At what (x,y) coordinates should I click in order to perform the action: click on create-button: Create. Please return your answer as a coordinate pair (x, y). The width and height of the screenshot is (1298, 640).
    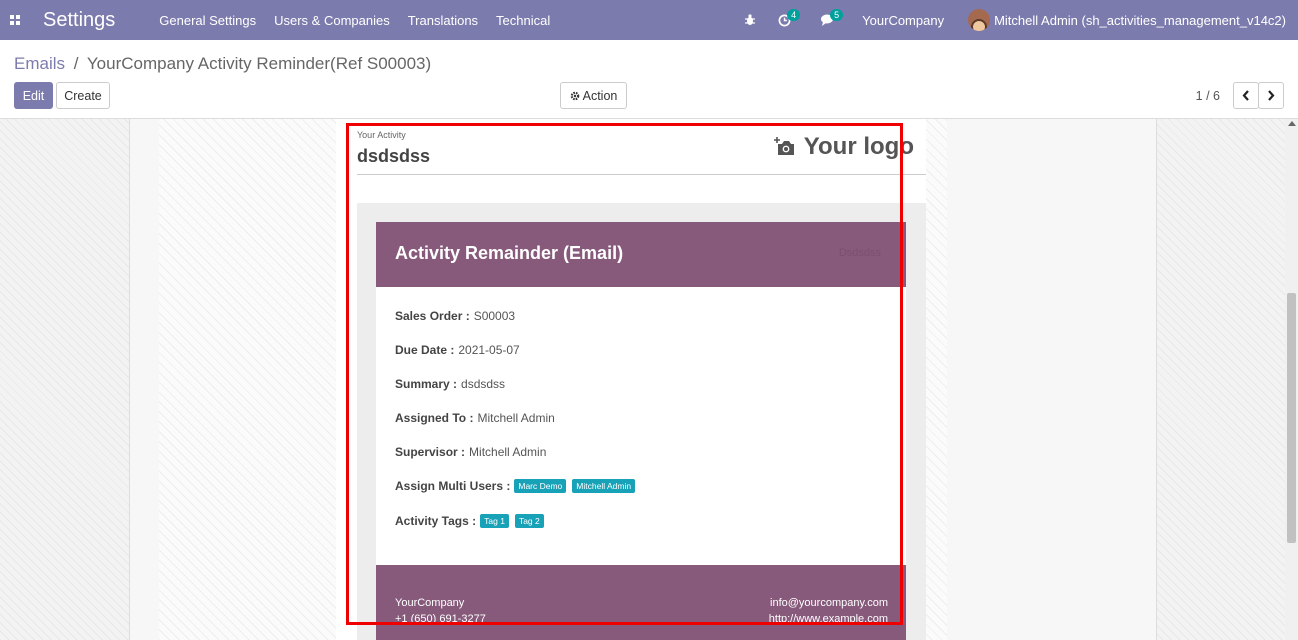
    Looking at the image, I should click on (83, 95).